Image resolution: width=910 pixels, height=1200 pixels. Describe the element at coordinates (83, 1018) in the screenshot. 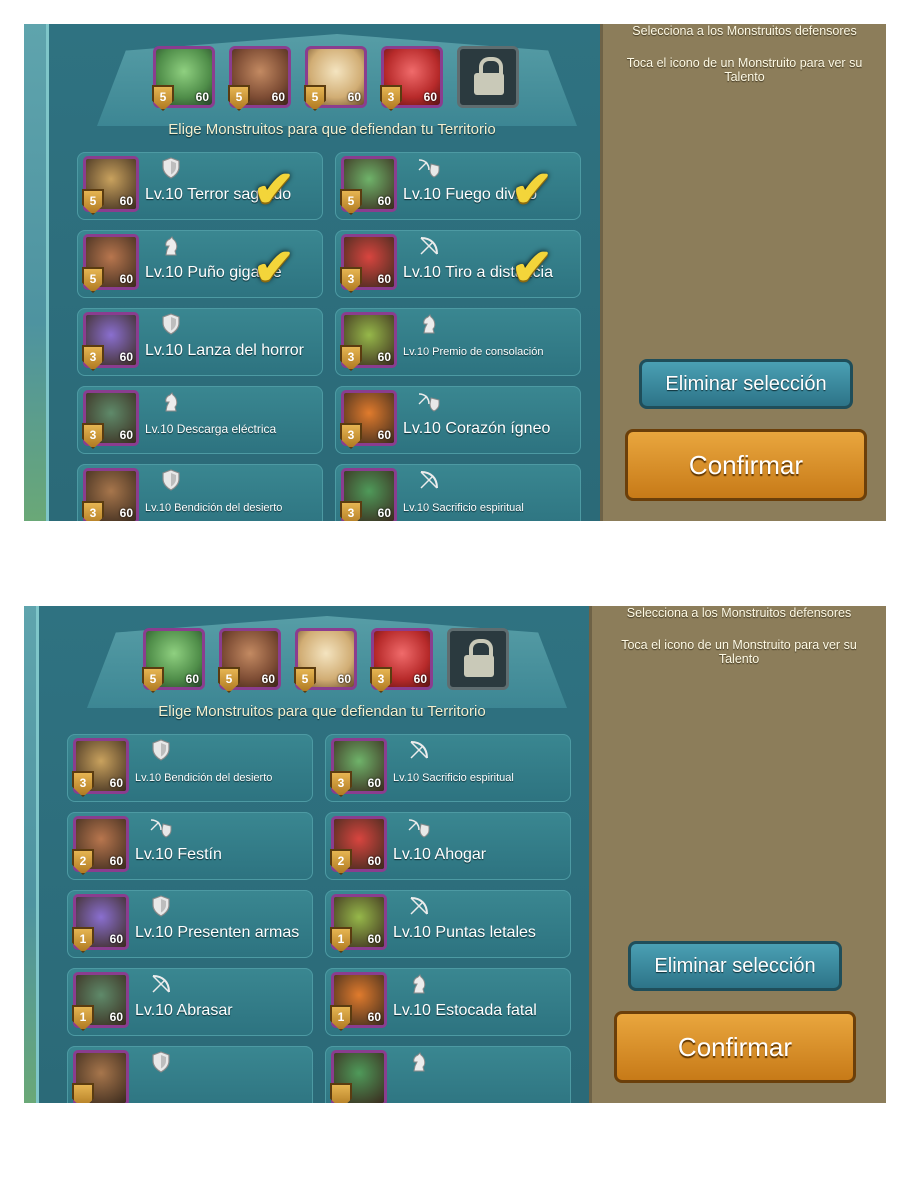

I see `rank-badge: 1` at that location.